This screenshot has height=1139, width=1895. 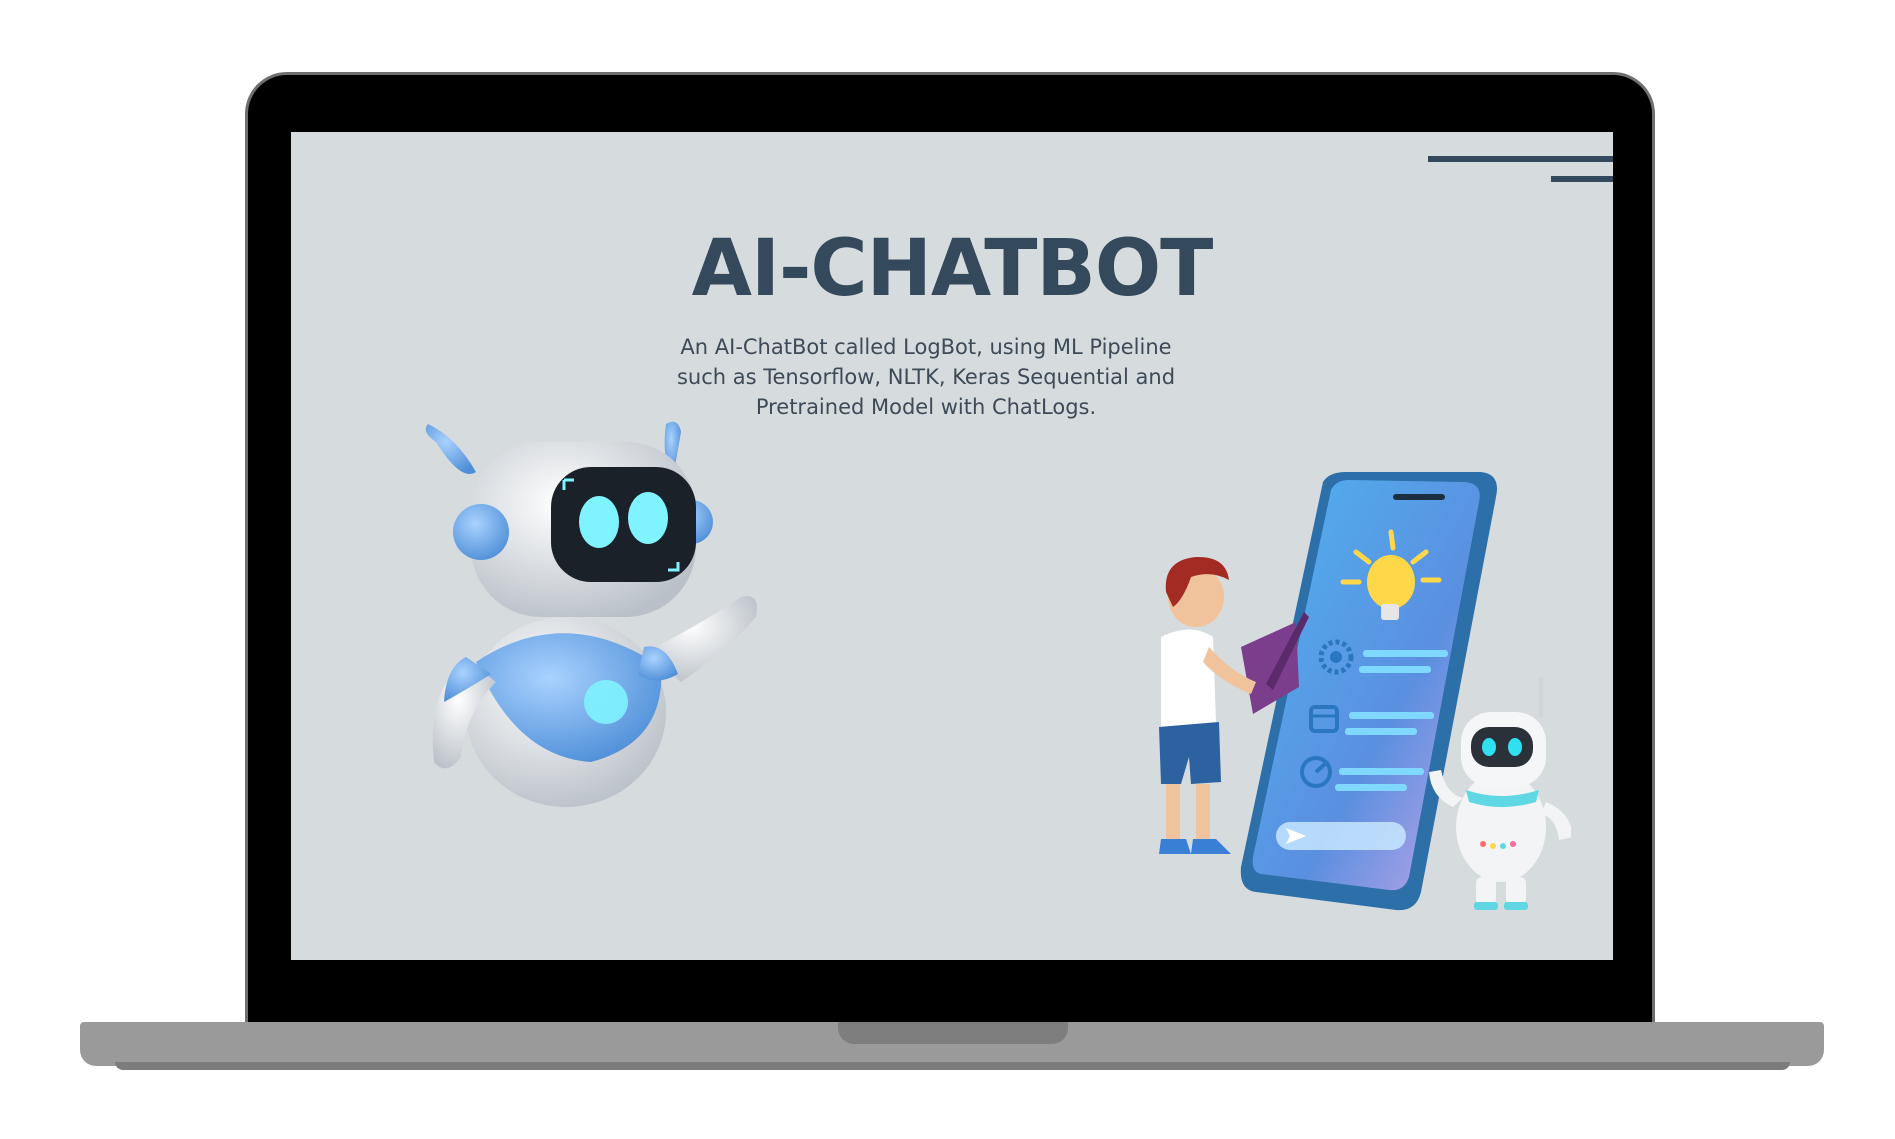 I want to click on page-title: AI-CHATBOT, so click(x=952, y=269).